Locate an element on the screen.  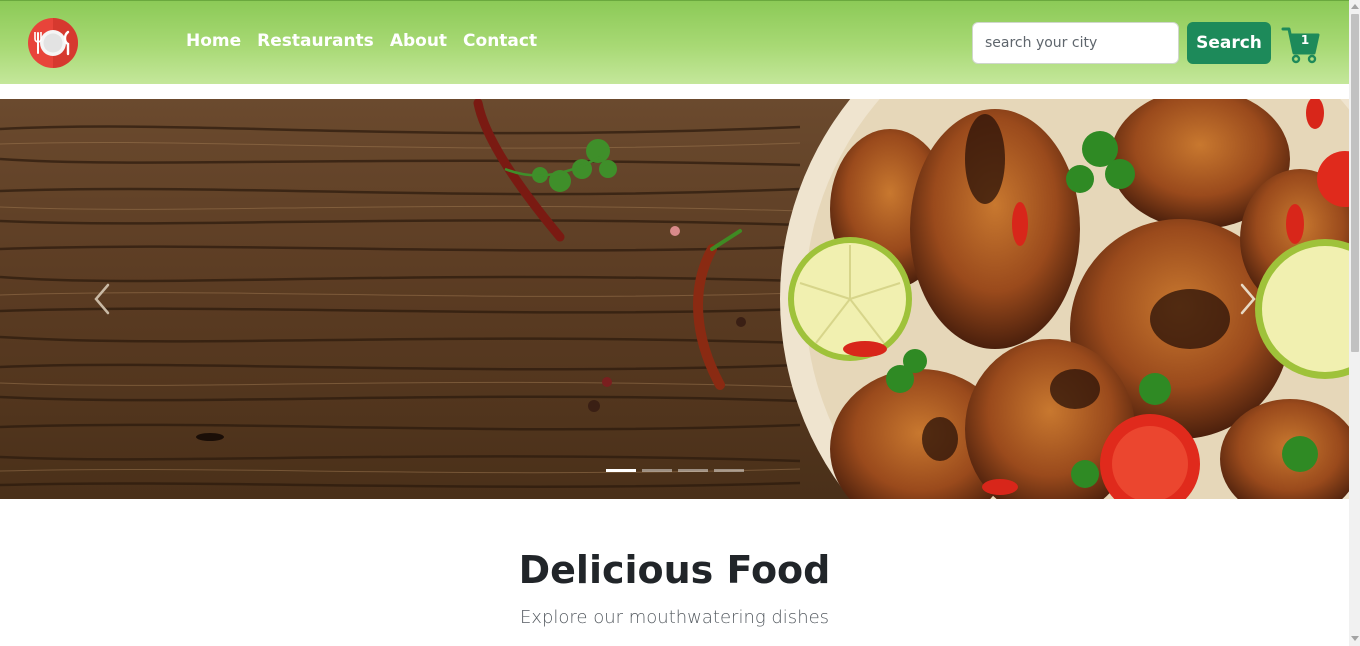
plate-cutlery-icon is located at coordinates (53, 43).